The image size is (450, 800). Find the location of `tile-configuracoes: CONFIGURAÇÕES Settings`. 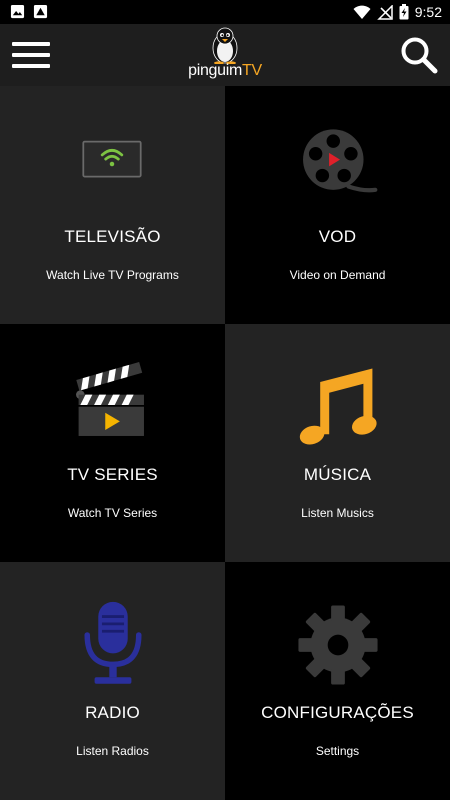

tile-configuracoes: CONFIGURAÇÕES Settings is located at coordinates (337, 681).